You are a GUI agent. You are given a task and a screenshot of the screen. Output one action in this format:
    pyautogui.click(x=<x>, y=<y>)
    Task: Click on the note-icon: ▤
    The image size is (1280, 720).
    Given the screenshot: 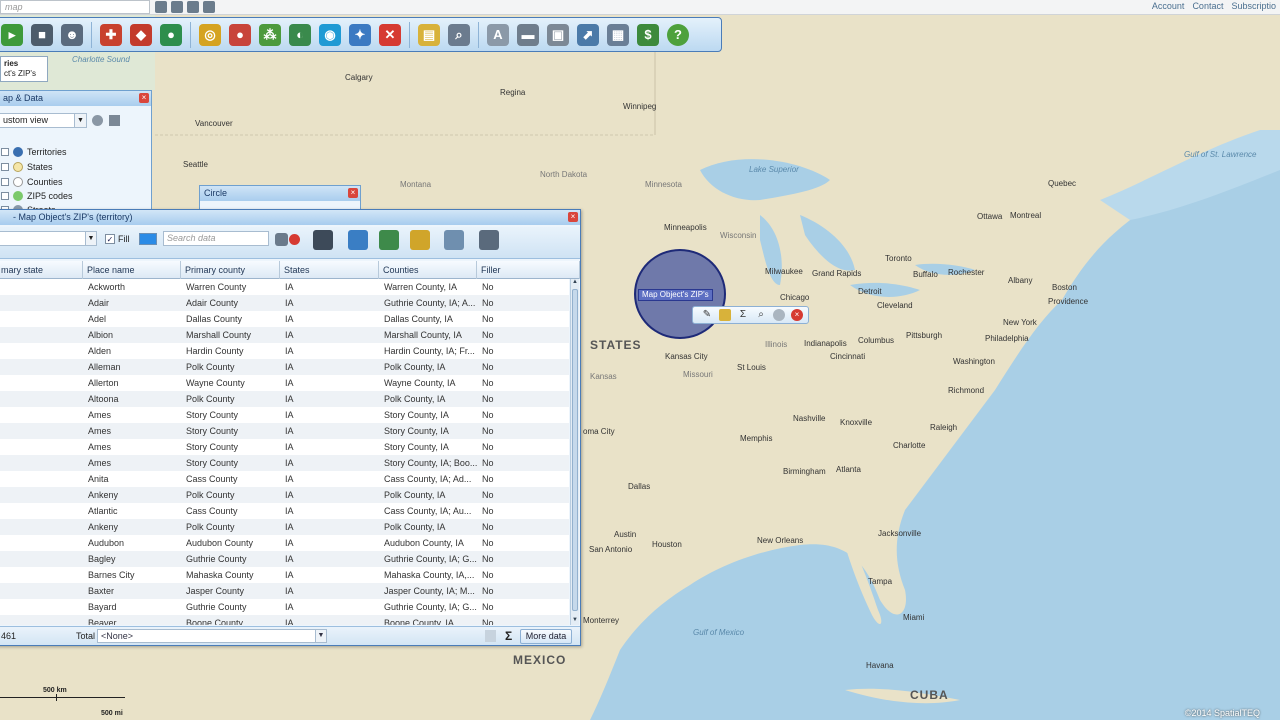 What is the action you would take?
    pyautogui.click(x=429, y=34)
    